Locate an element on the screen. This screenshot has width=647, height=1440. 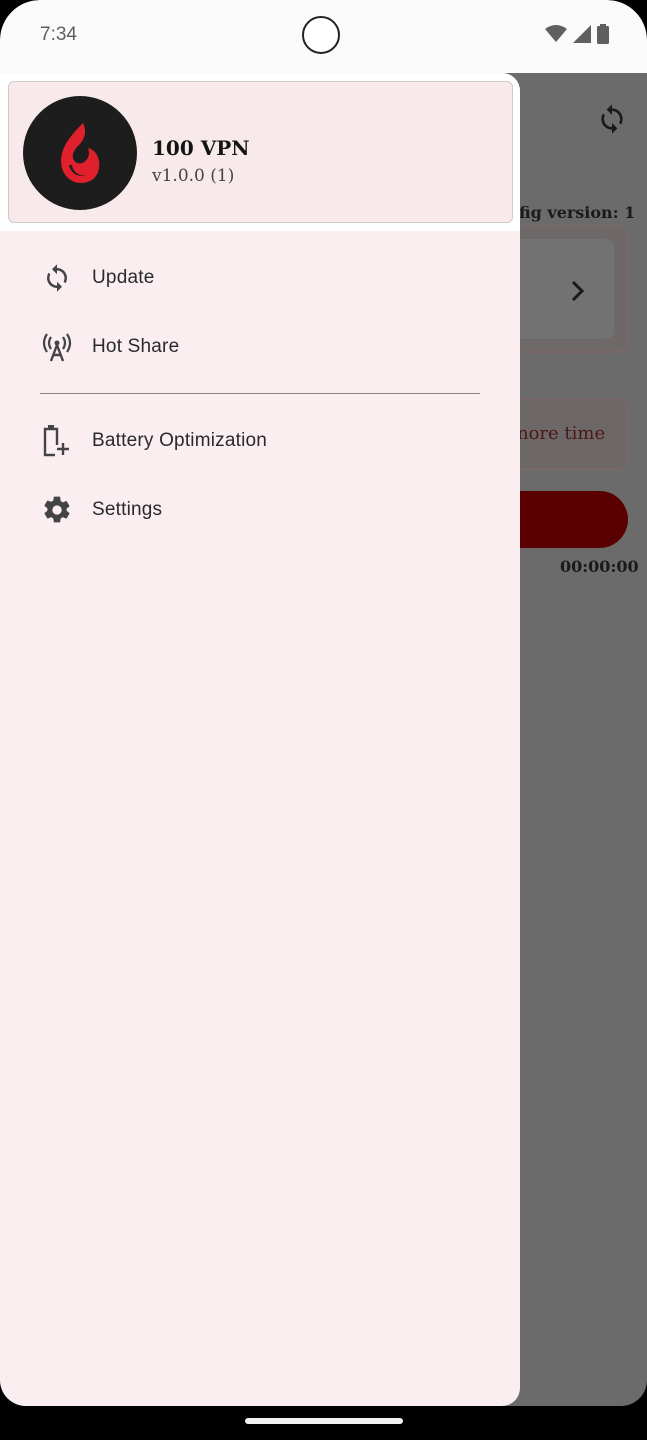
wifi-icon is located at coordinates (556, 33).